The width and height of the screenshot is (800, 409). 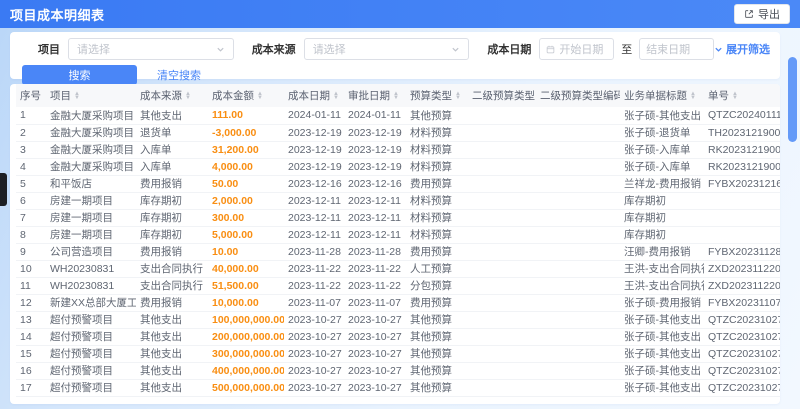 I want to click on project-select: 请选择, so click(x=151, y=49).